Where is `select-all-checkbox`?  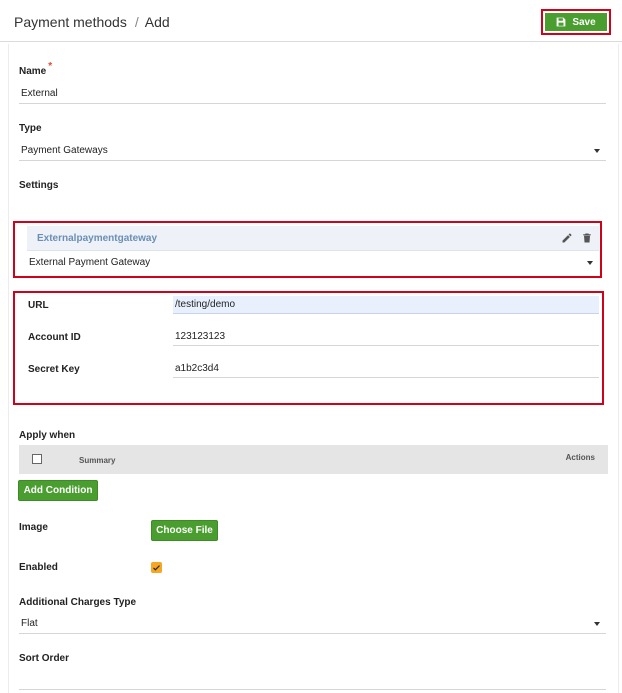 select-all-checkbox is located at coordinates (37, 459).